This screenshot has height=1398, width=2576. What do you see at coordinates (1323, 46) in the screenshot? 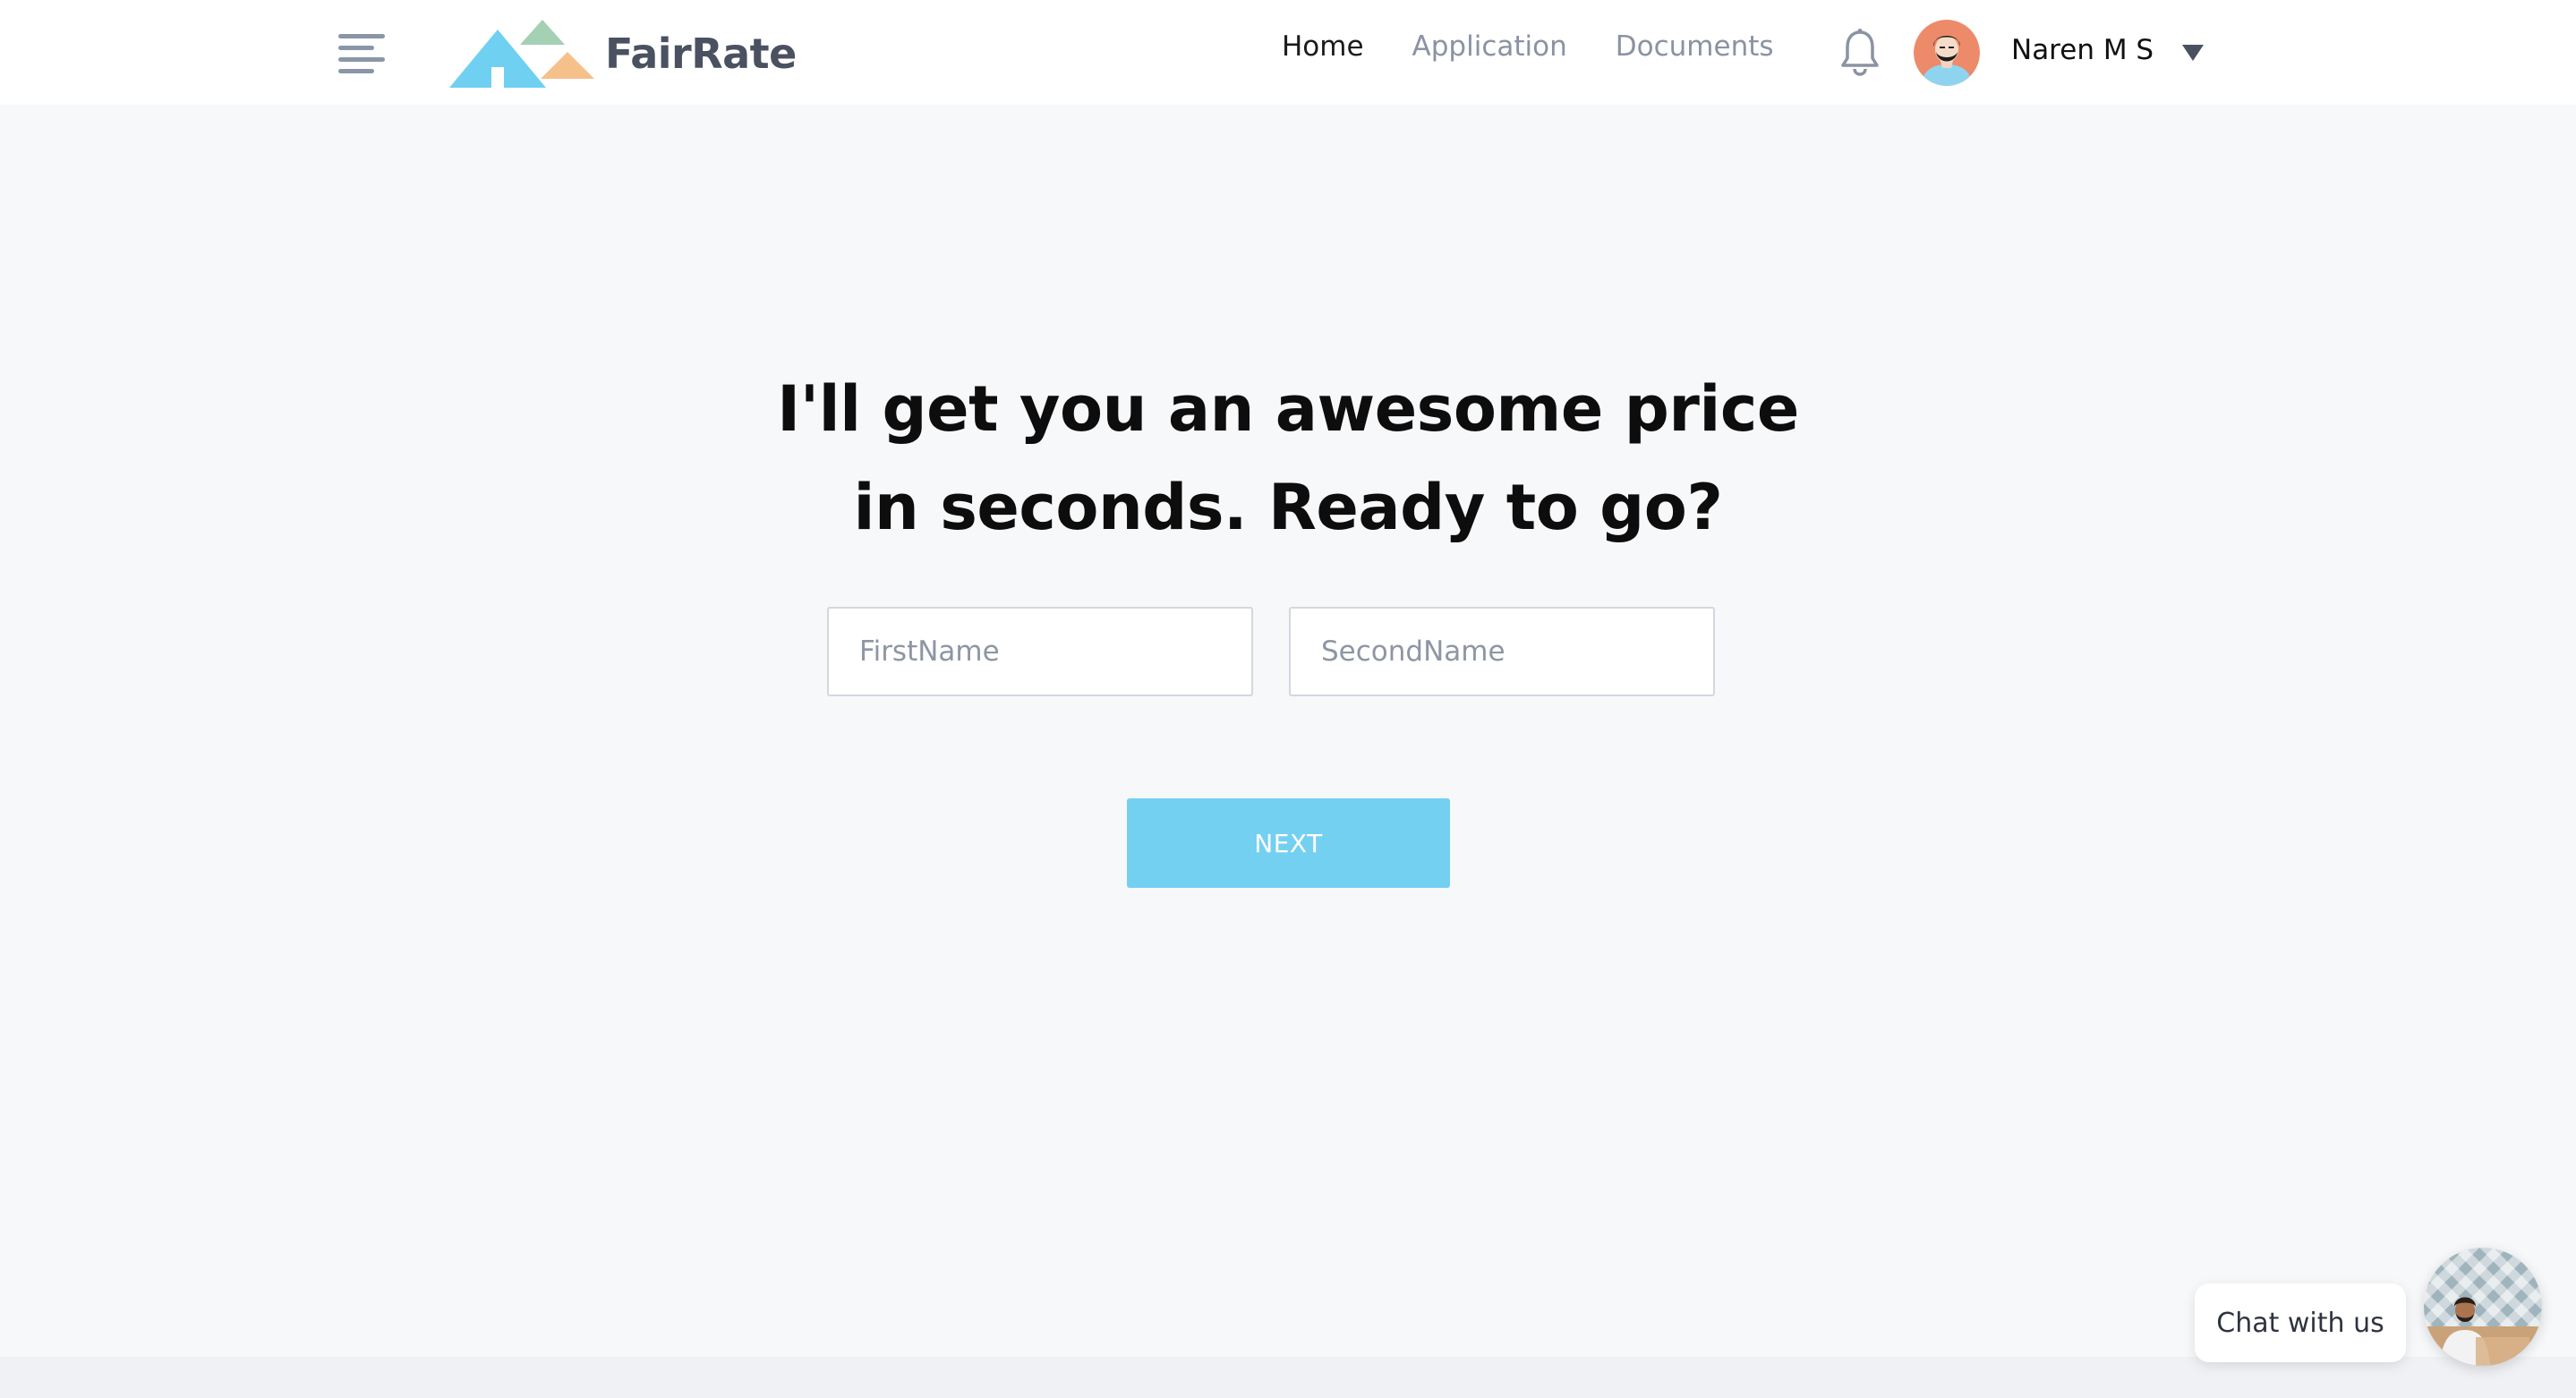
I see `nav-home: Home` at bounding box center [1323, 46].